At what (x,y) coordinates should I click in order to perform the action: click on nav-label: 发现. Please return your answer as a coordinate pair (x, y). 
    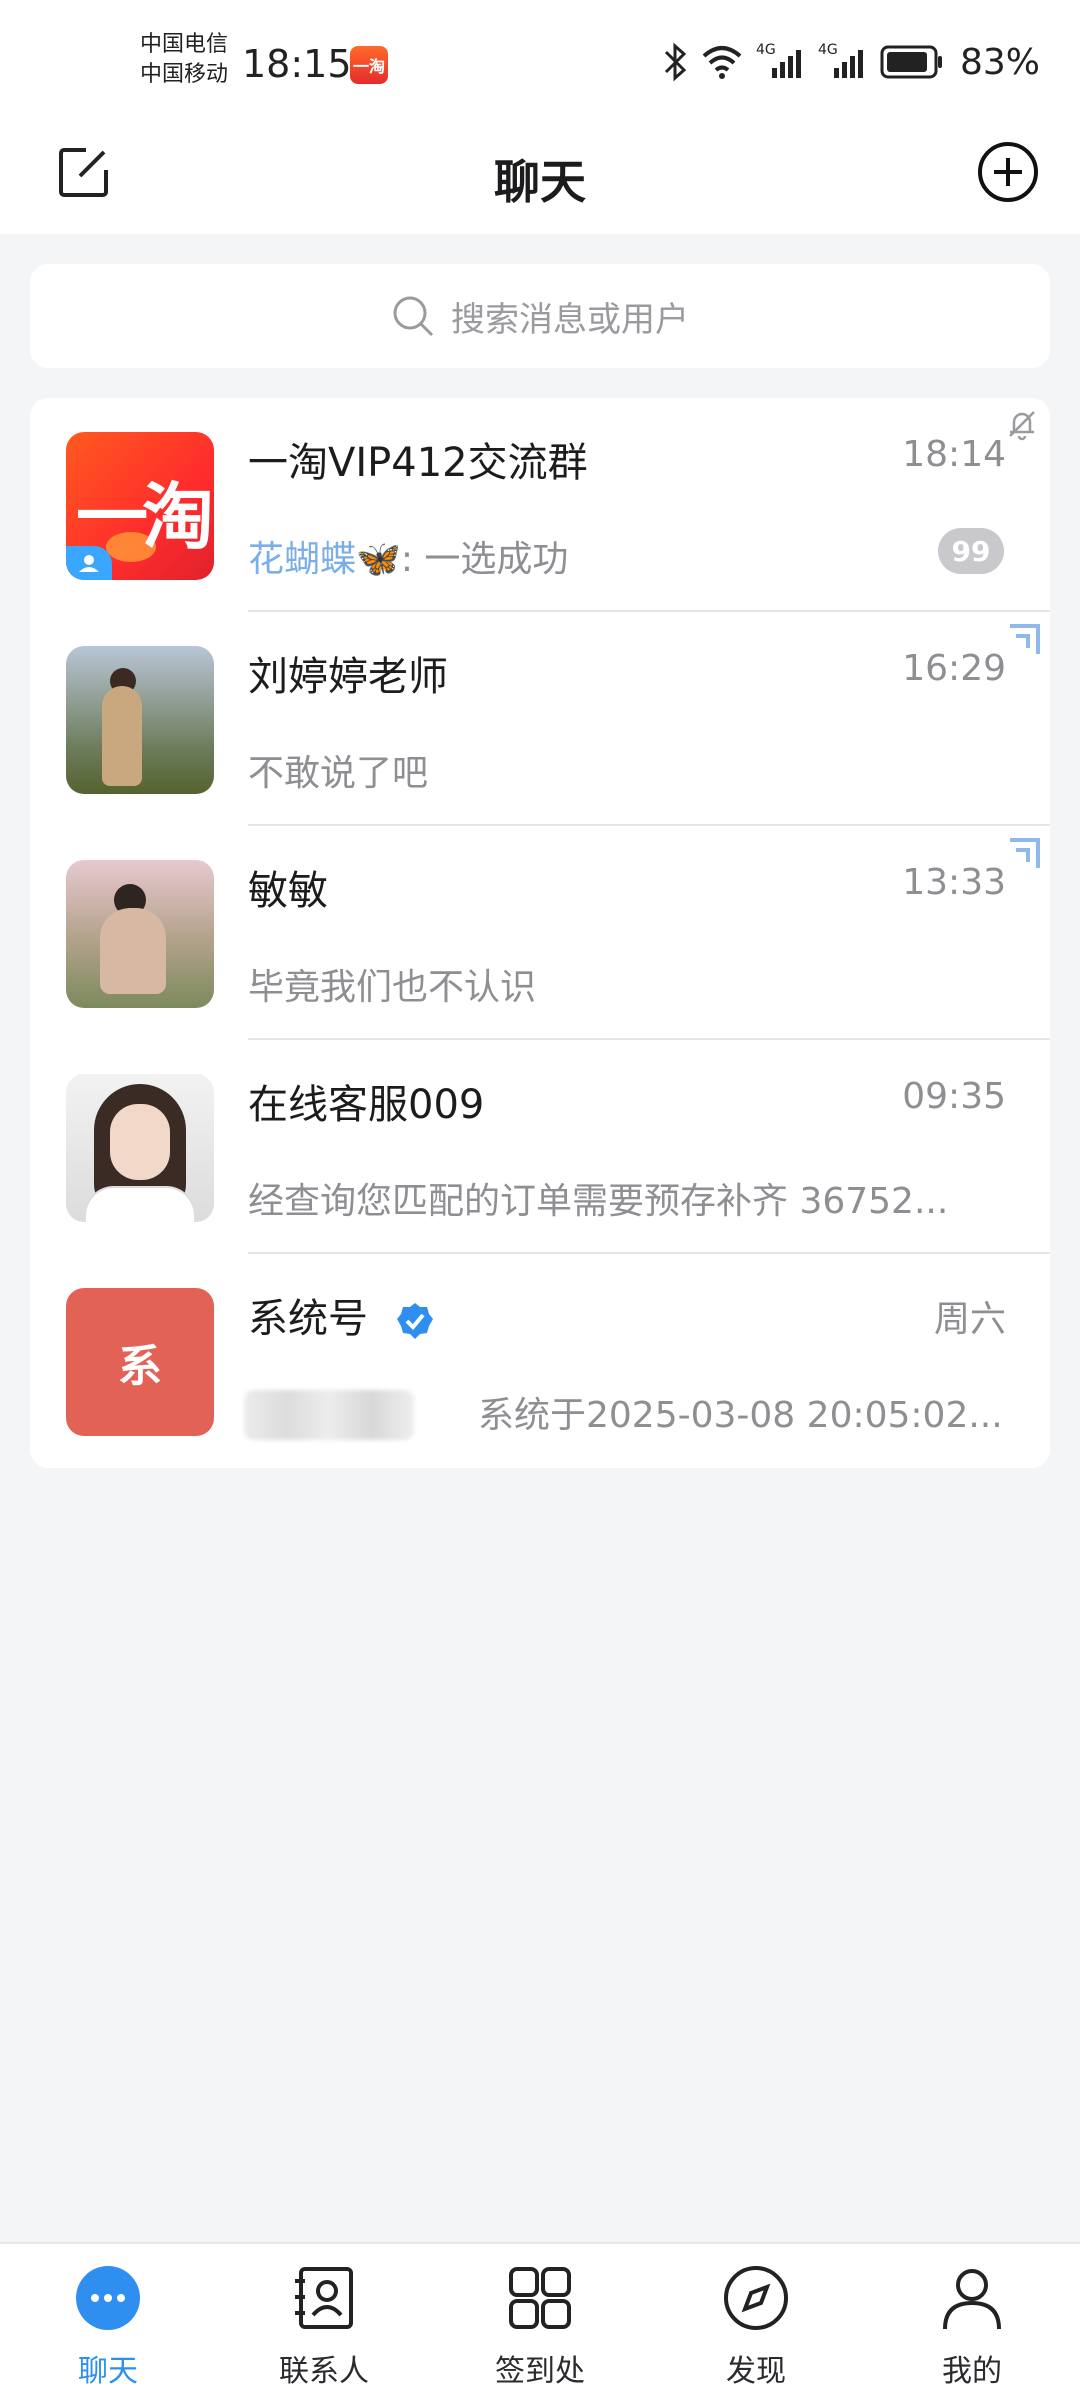
    Looking at the image, I should click on (756, 2371).